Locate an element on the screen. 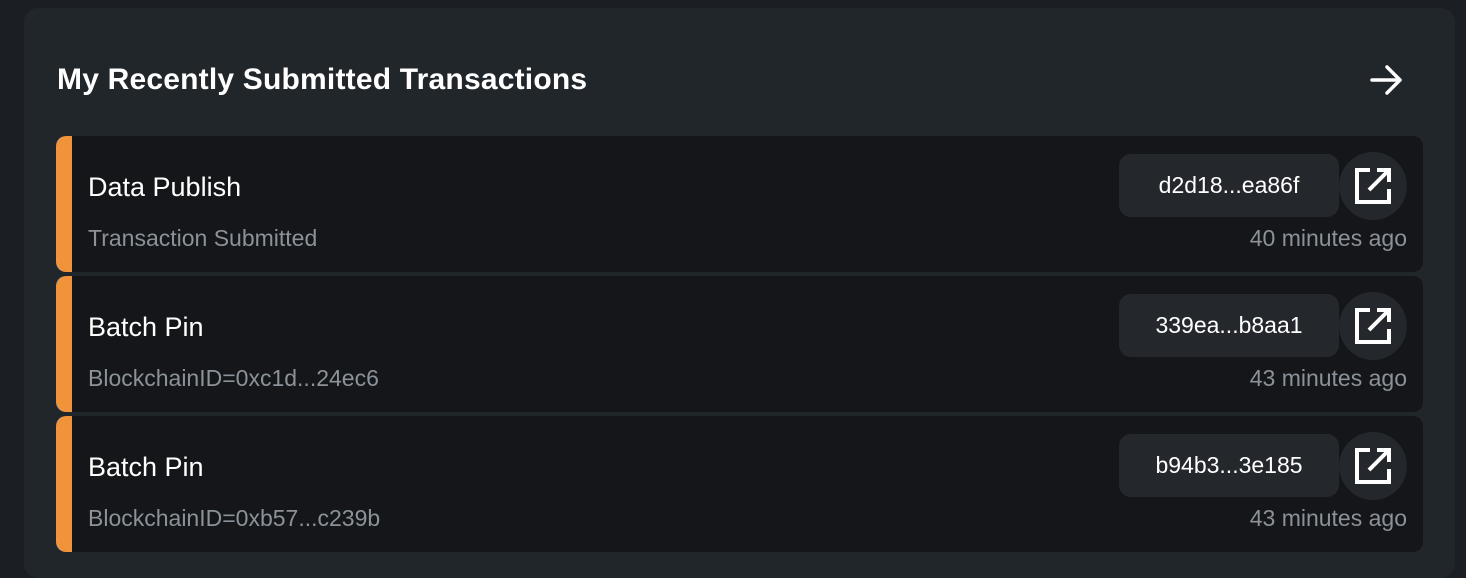 This screenshot has width=1466, height=578. view-all-button is located at coordinates (1387, 80).